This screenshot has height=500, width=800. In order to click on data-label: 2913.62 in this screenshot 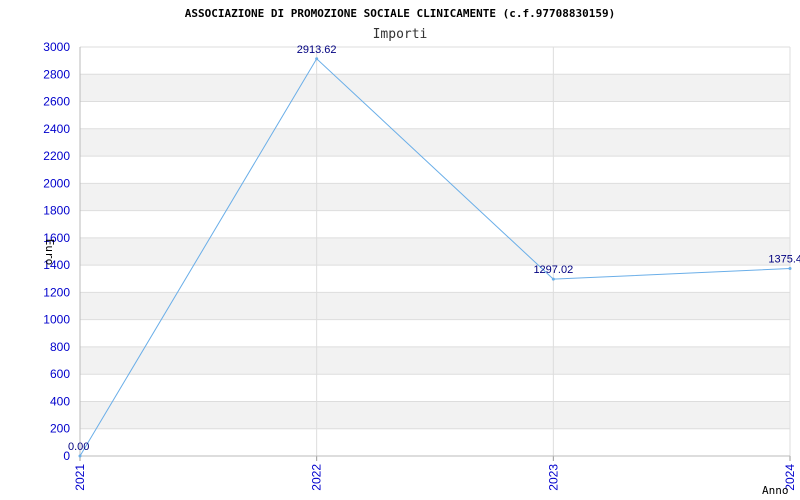, I will do `click(317, 50)`.